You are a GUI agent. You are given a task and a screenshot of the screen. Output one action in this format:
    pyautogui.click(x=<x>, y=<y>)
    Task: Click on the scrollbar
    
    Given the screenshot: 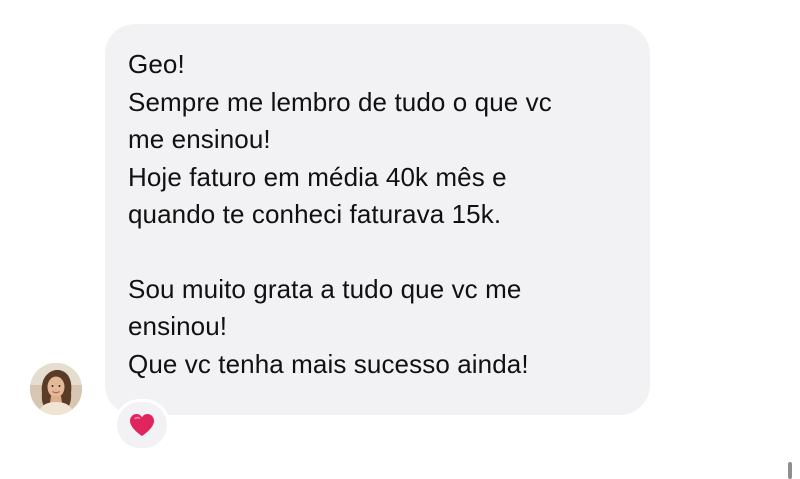 What is the action you would take?
    pyautogui.click(x=790, y=470)
    